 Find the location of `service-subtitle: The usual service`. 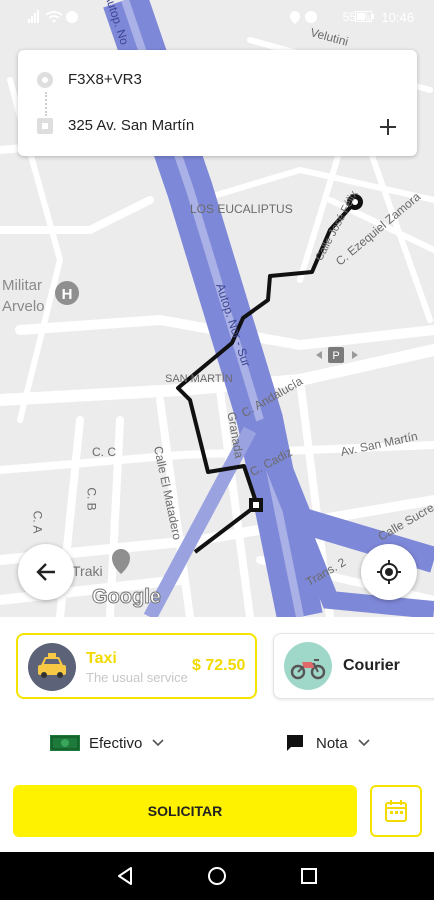

service-subtitle: The usual service is located at coordinates (137, 677).